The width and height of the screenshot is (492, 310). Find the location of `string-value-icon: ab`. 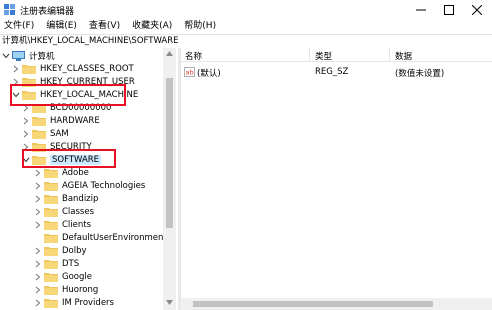

string-value-icon: ab is located at coordinates (189, 72).